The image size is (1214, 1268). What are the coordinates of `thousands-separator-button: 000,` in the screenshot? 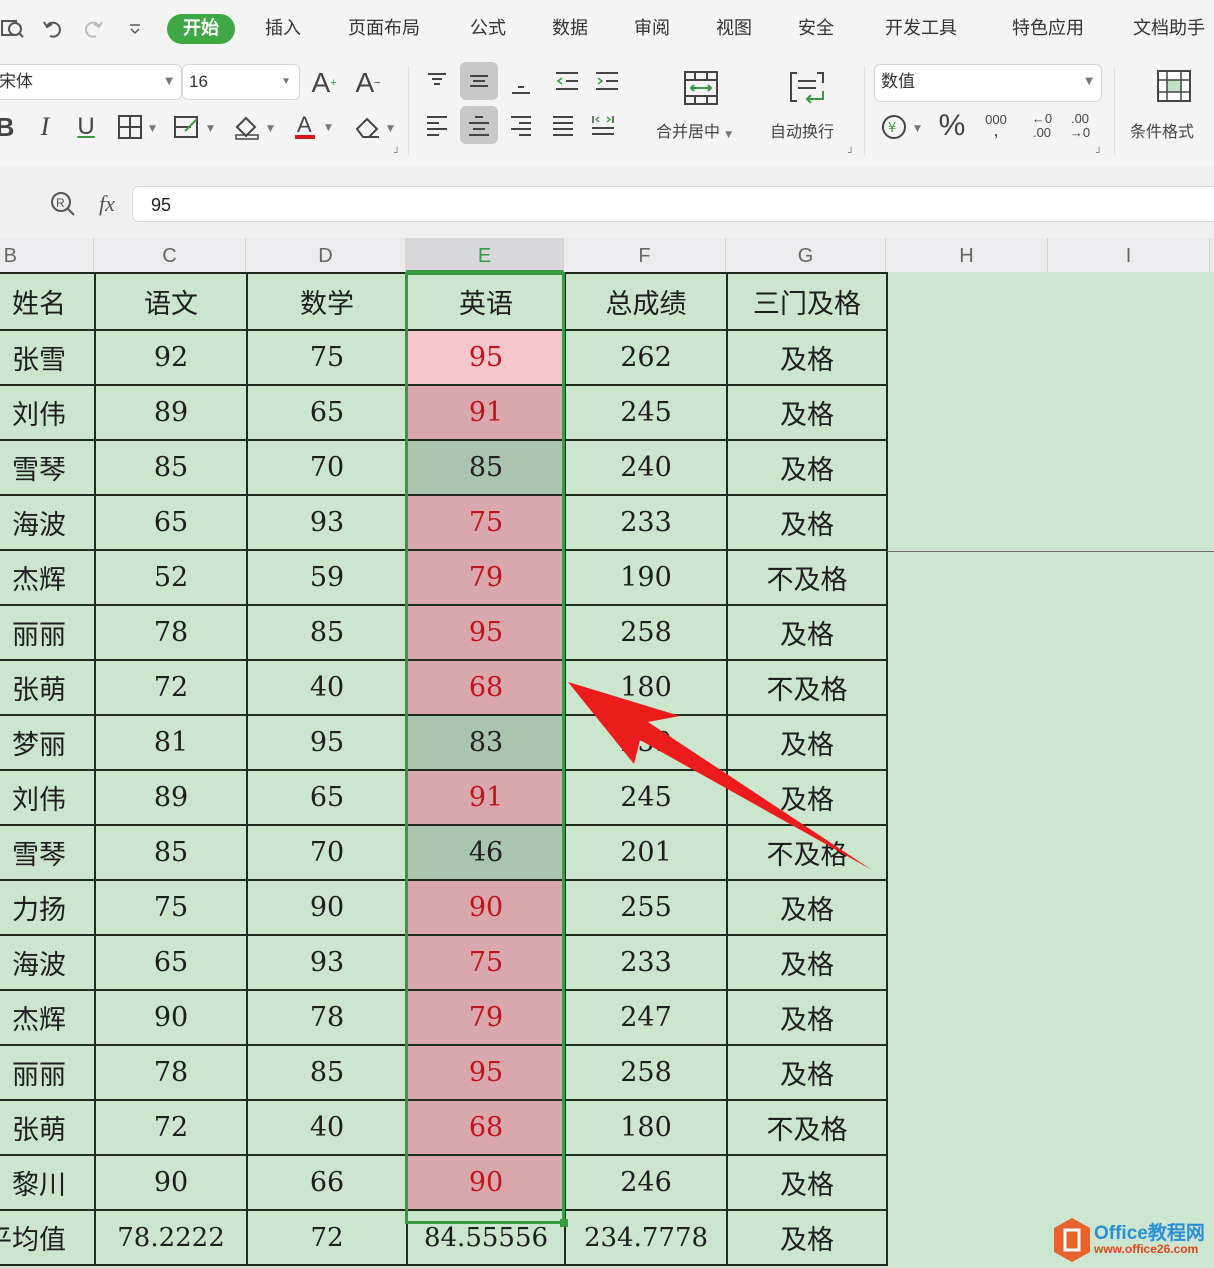 It's located at (996, 126).